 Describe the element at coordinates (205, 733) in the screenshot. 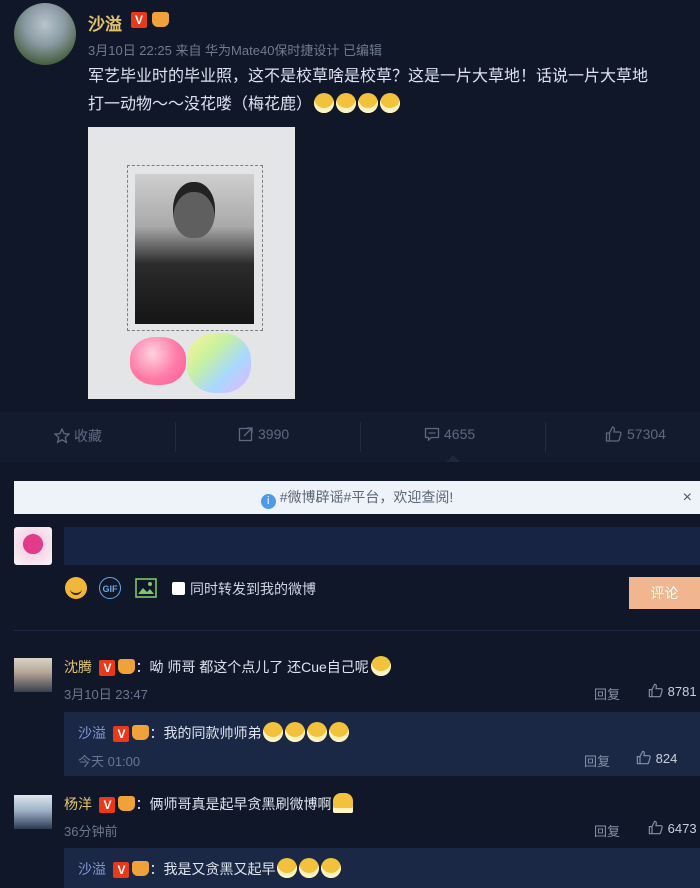

I see `reply-text: ：我的同款帅师弟` at that location.